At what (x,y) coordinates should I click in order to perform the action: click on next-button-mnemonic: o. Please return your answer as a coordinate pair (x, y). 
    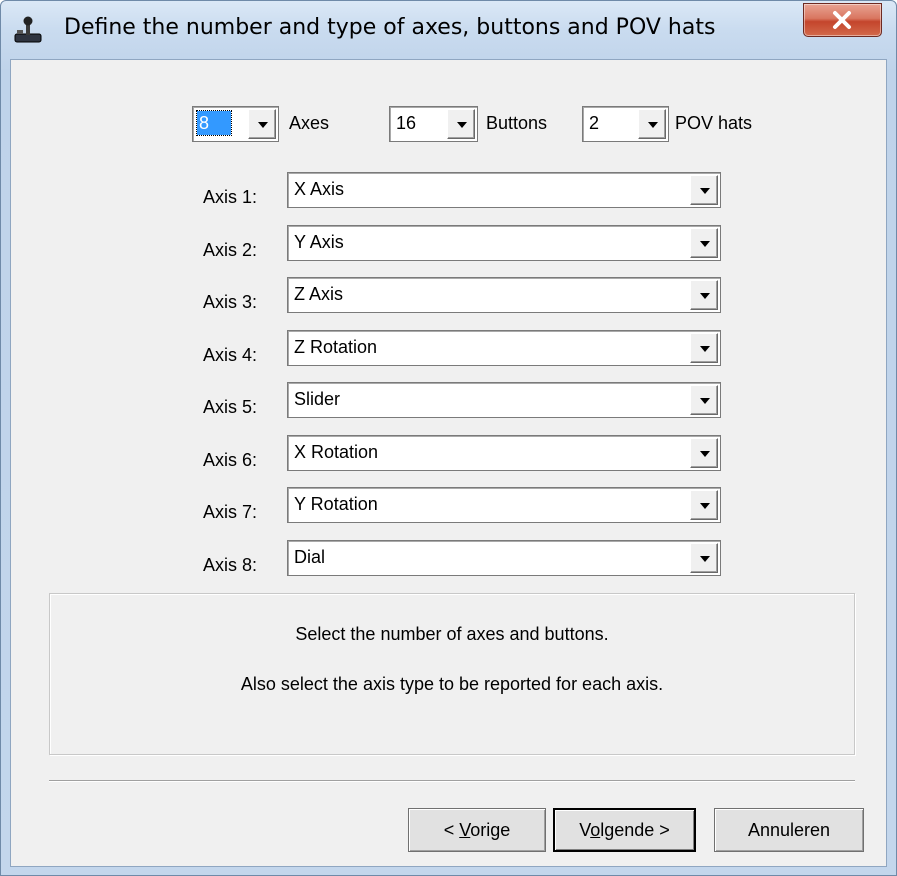
    Looking at the image, I should click on (595, 830).